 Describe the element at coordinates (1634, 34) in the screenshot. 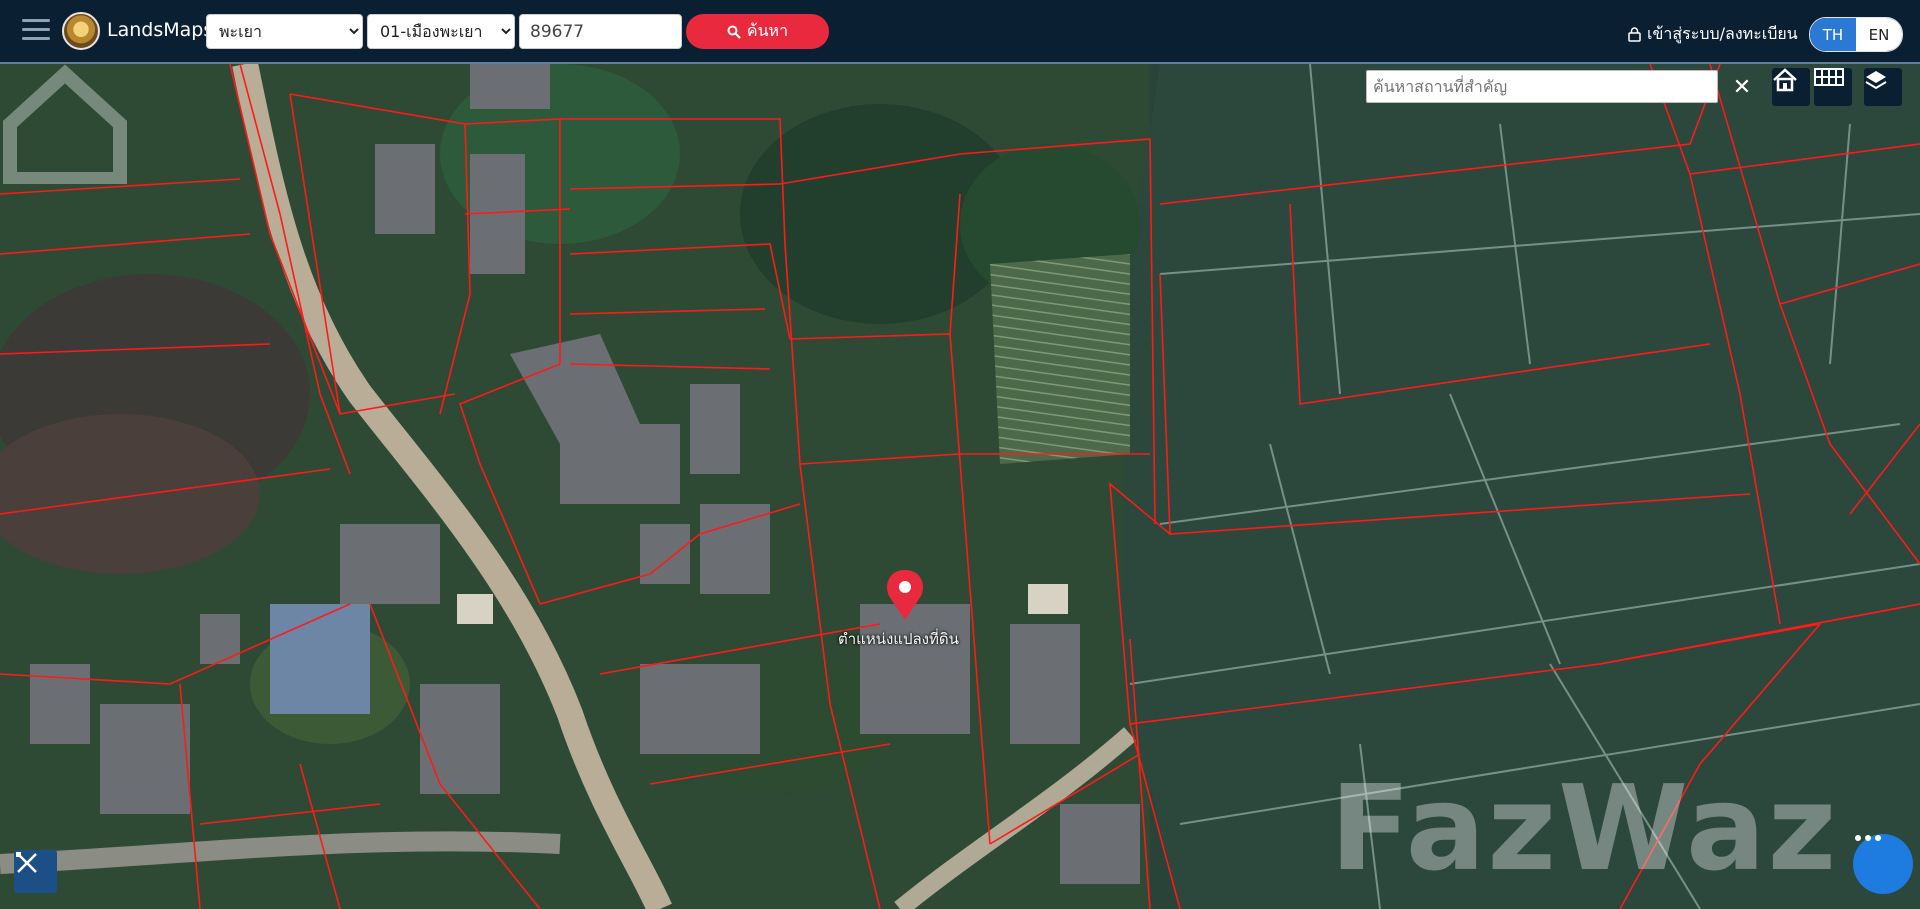

I see `lock-icon` at that location.